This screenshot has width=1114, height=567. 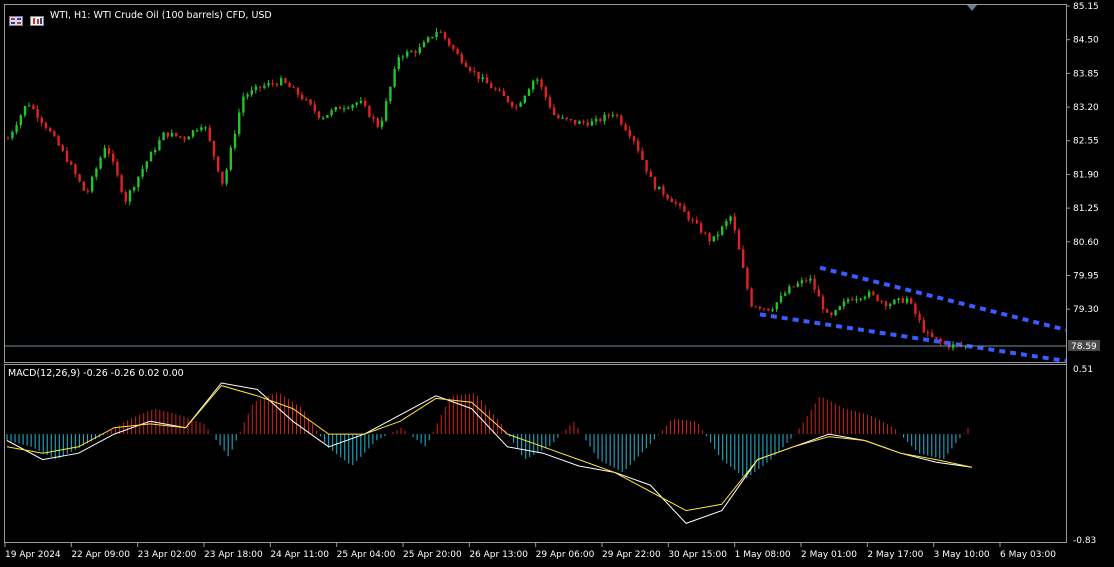 What do you see at coordinates (1083, 370) in the screenshot?
I see `macd-tick-label: 0.51` at bounding box center [1083, 370].